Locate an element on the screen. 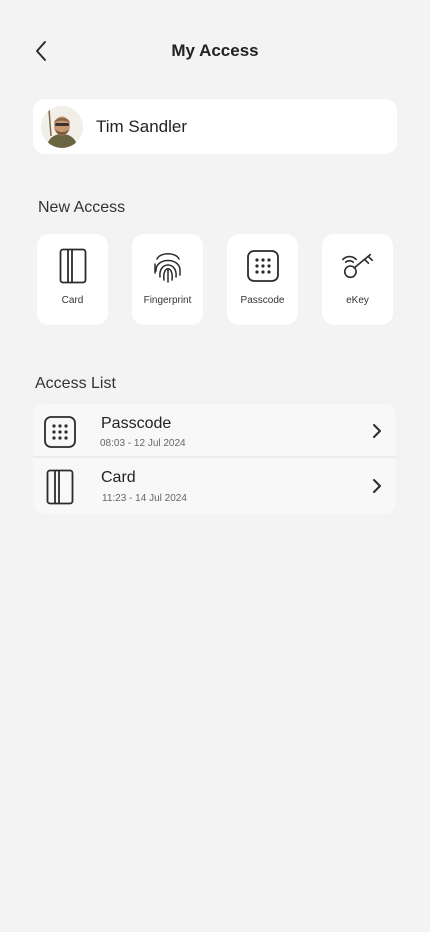 The image size is (430, 932). page-title: My Access is located at coordinates (215, 50).